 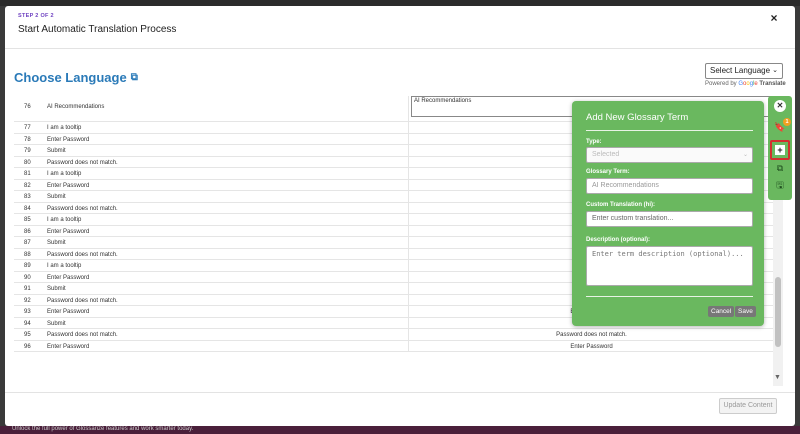 What do you see at coordinates (594, 142) in the screenshot?
I see `type-label: Type:` at bounding box center [594, 142].